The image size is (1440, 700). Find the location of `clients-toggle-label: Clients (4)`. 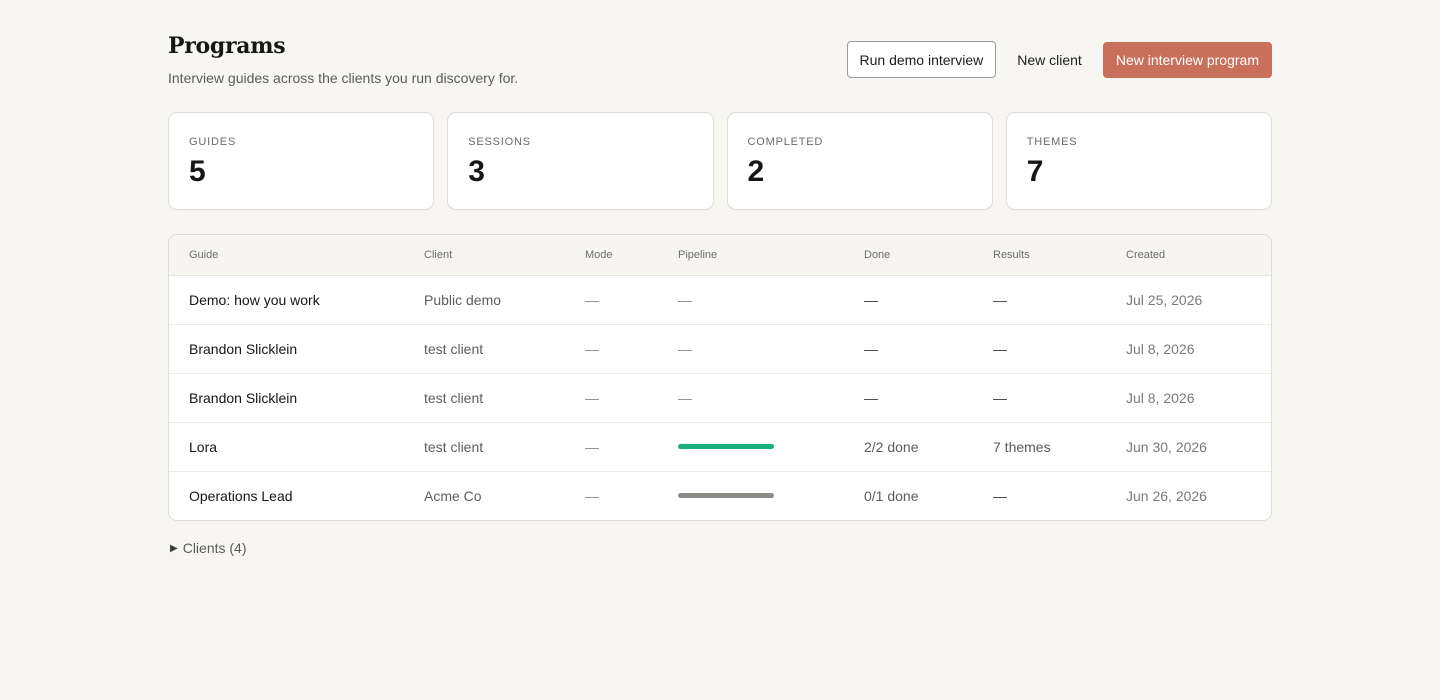

clients-toggle-label: Clients (4) is located at coordinates (214, 548).